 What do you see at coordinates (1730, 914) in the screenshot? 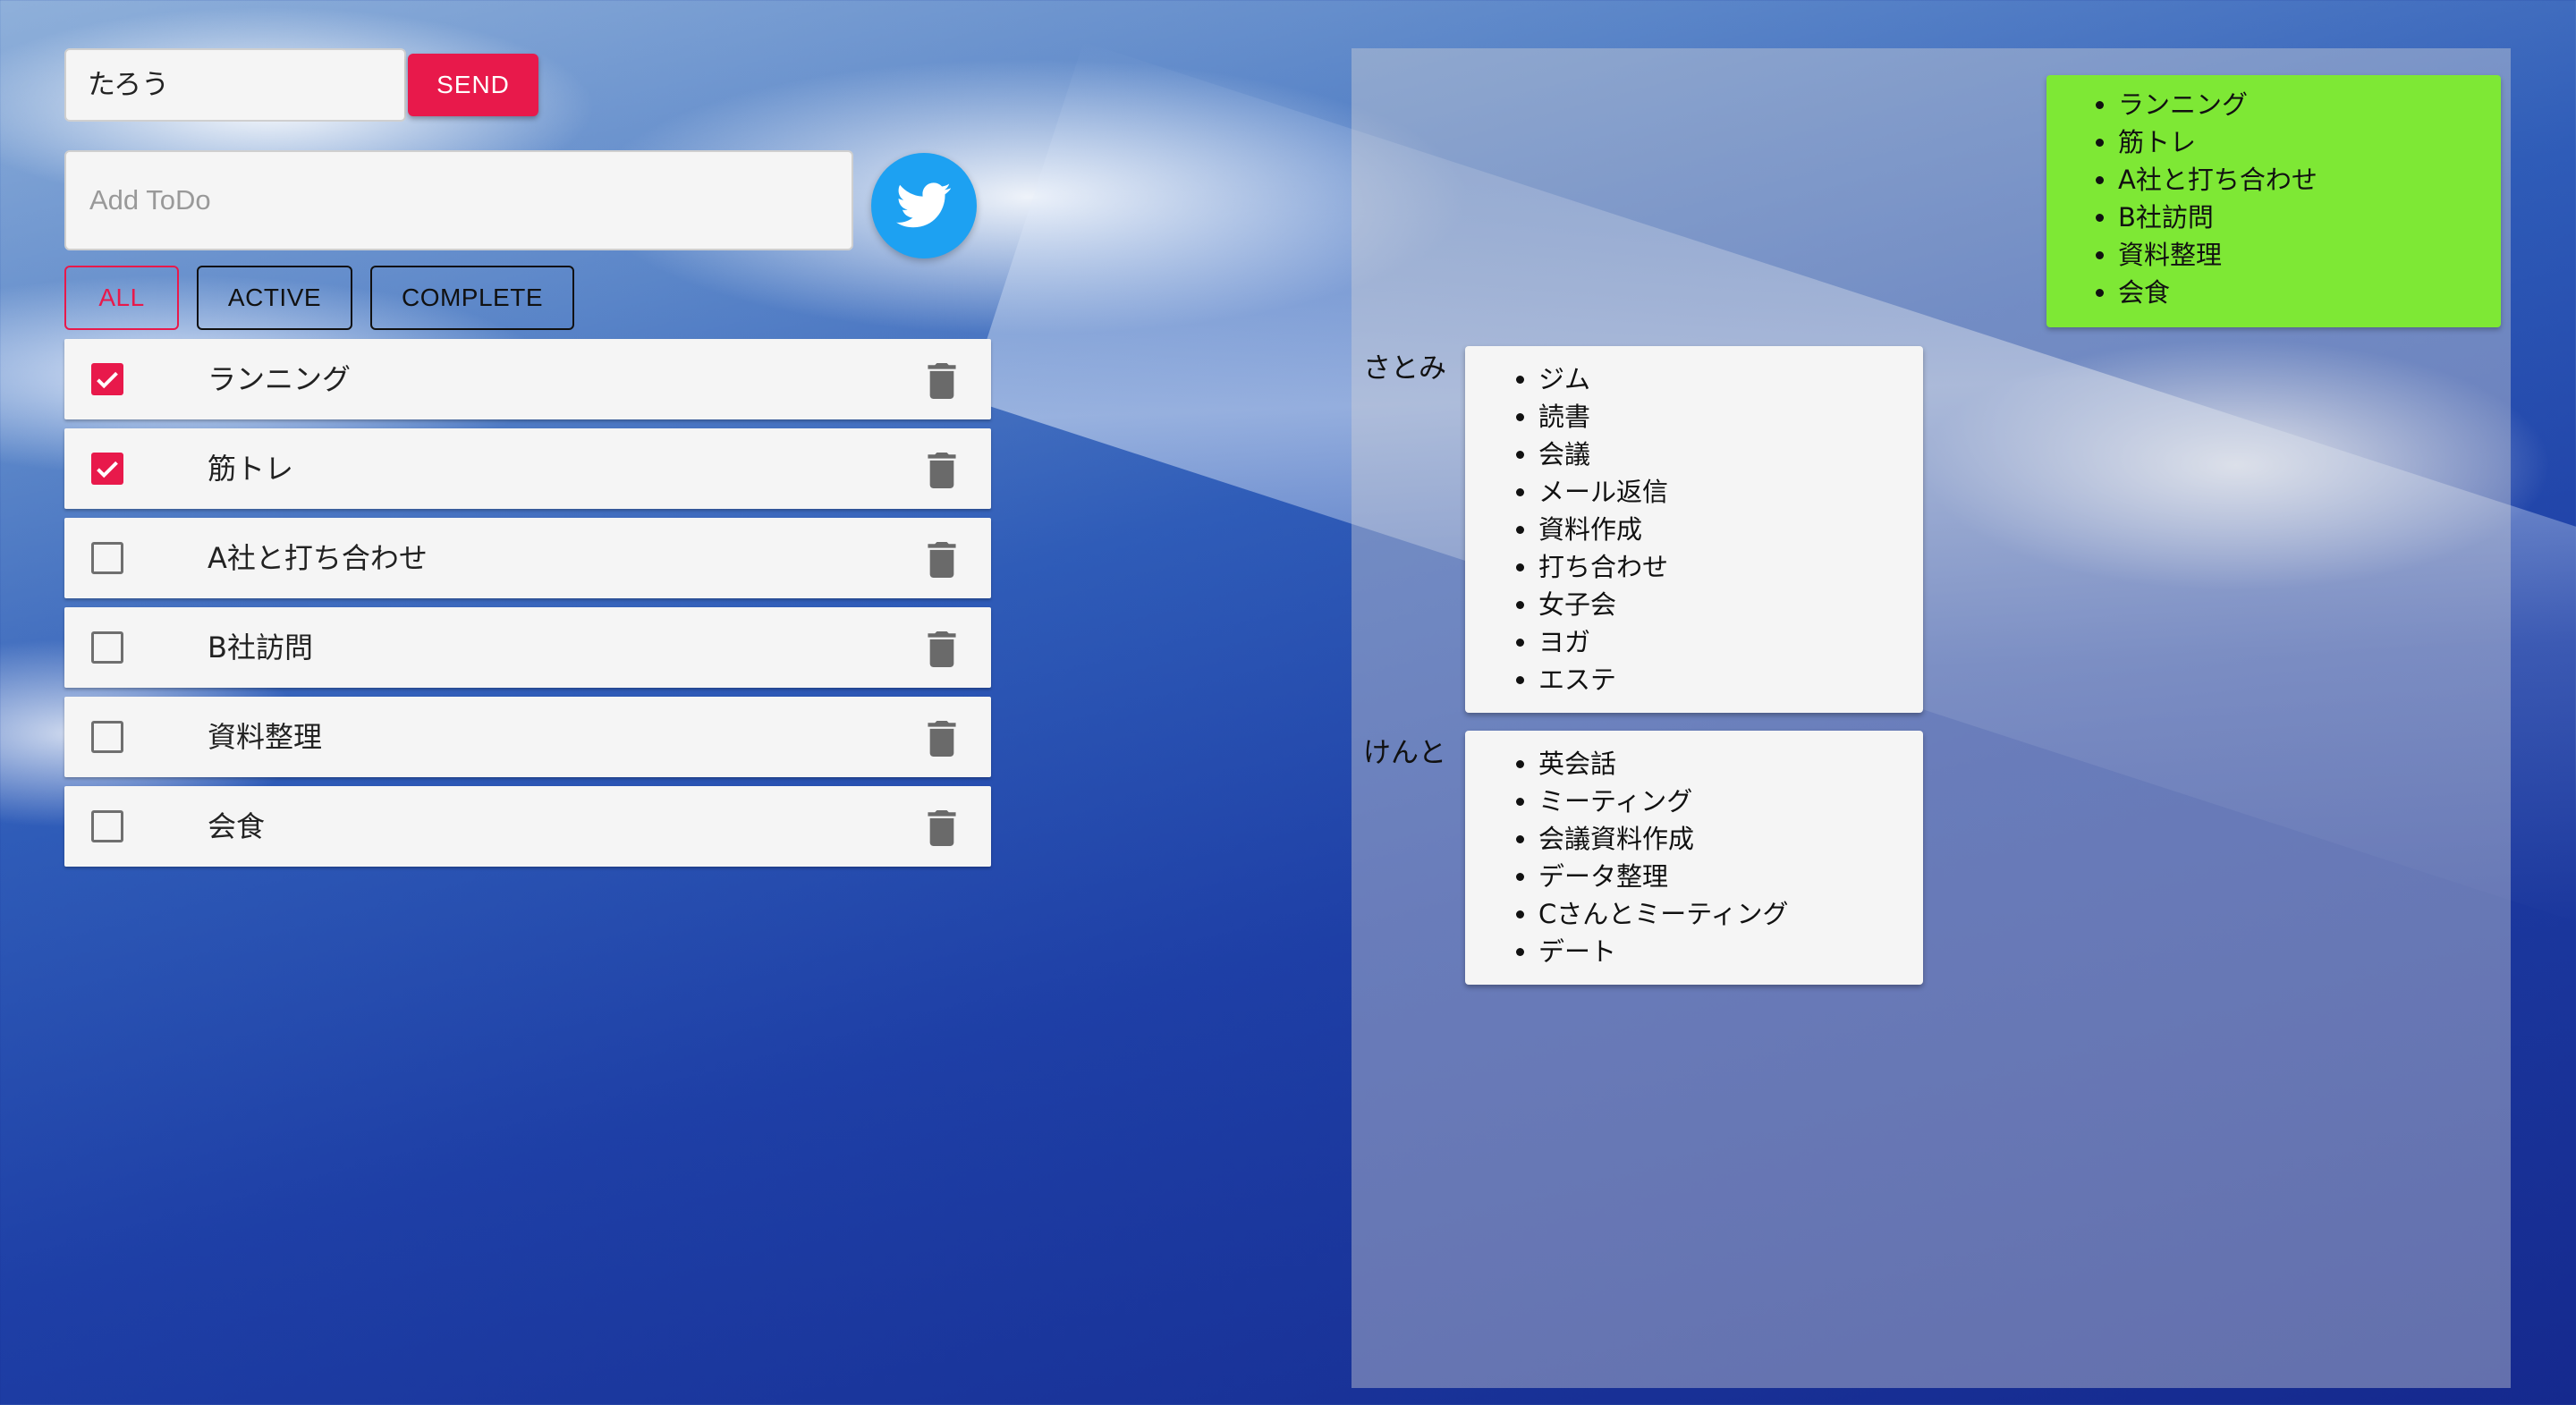
I see `list-item: Cさんとミーティング` at bounding box center [1730, 914].